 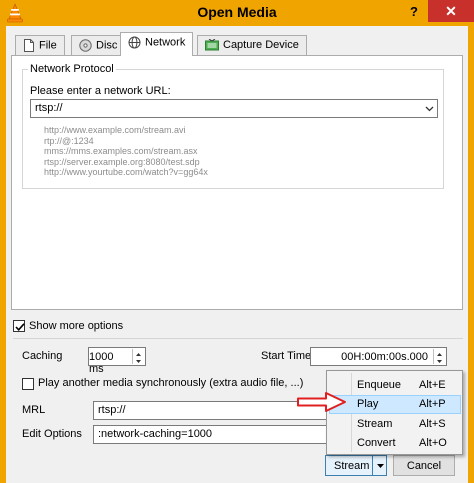 What do you see at coordinates (432, 385) in the screenshot?
I see `menu-item-shortcut: Alt+E` at bounding box center [432, 385].